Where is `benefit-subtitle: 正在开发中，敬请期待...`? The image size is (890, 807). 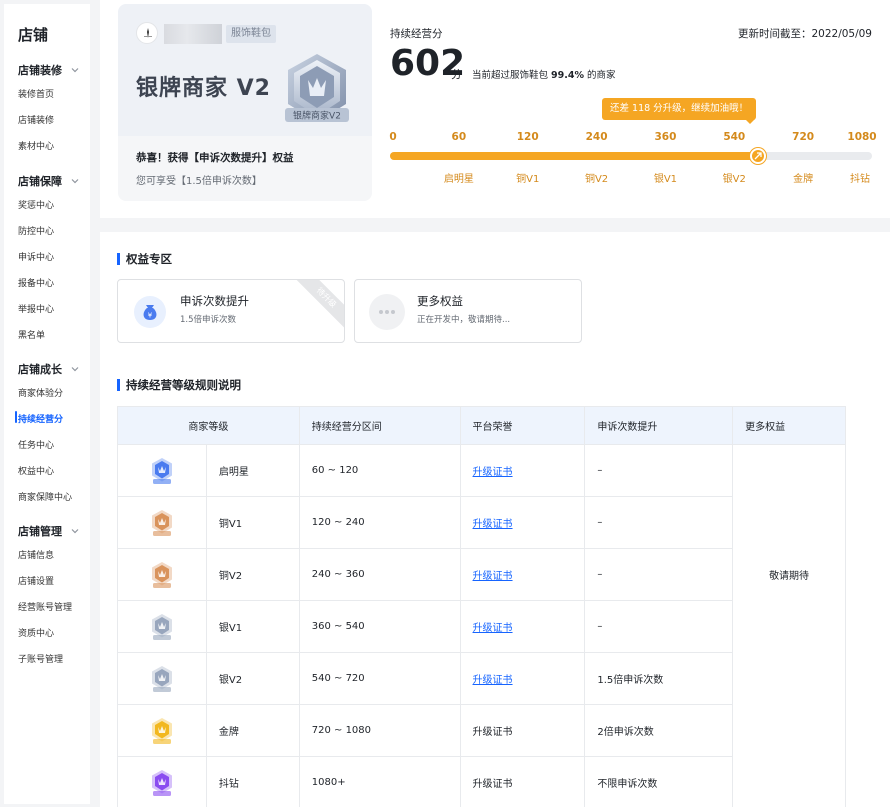
benefit-subtitle: 正在开发中，敬请期待... is located at coordinates (464, 320).